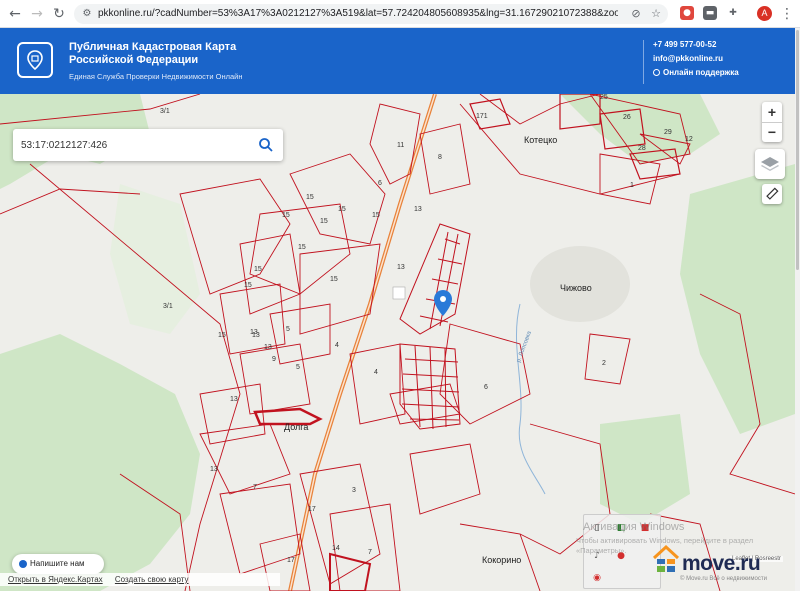 Image resolution: width=800 pixels, height=591 pixels. I want to click on plot-number: 1, so click(632, 185).